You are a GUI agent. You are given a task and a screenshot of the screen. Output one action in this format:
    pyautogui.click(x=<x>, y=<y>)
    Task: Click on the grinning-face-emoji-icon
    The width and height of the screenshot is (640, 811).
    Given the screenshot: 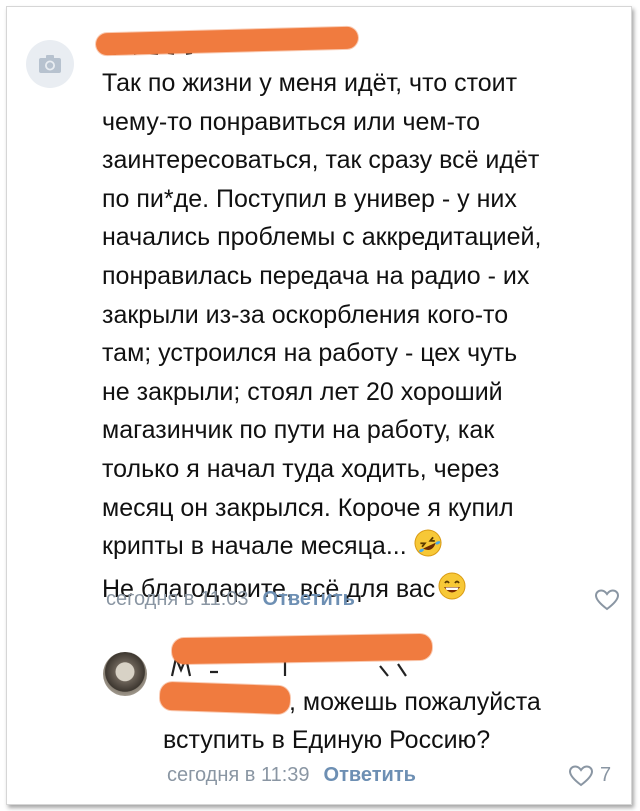 What is the action you would take?
    pyautogui.click(x=452, y=592)
    